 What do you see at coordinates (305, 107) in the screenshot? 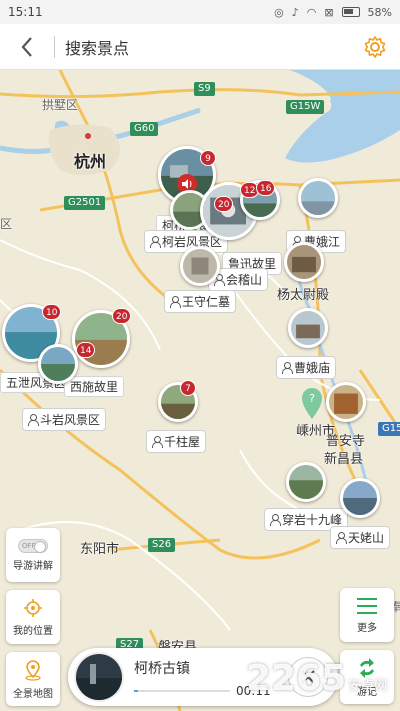
I see `highway-g15w: G15W` at bounding box center [305, 107].